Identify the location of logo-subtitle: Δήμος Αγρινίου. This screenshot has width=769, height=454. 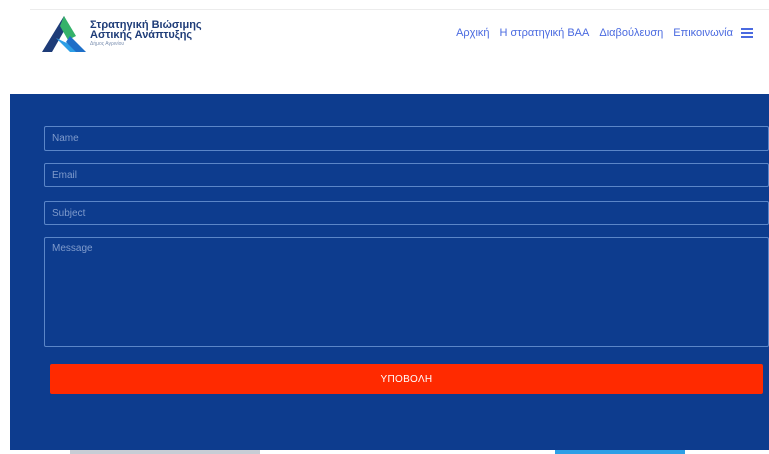
(107, 44).